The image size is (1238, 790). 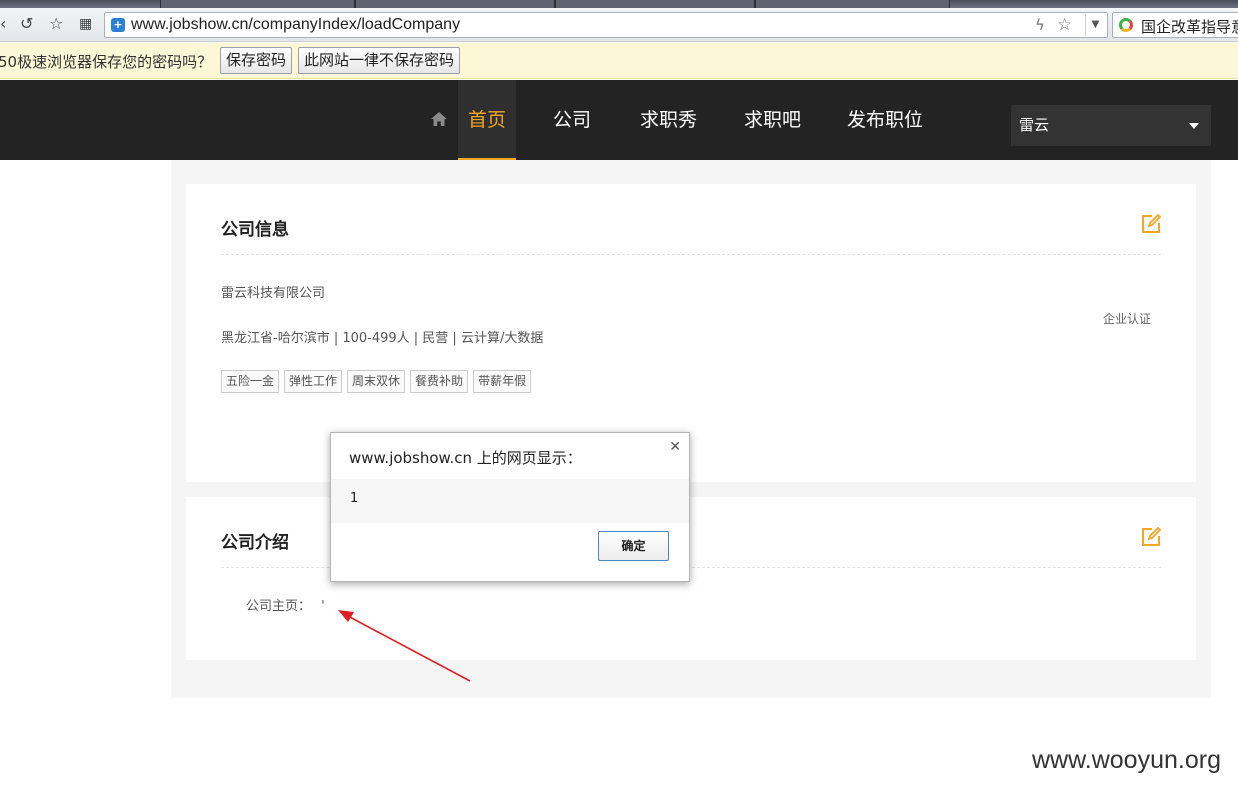 I want to click on alert-dialog: www.jobshow.cn 上的网页显示： ✕ 1 确定, so click(x=510, y=507).